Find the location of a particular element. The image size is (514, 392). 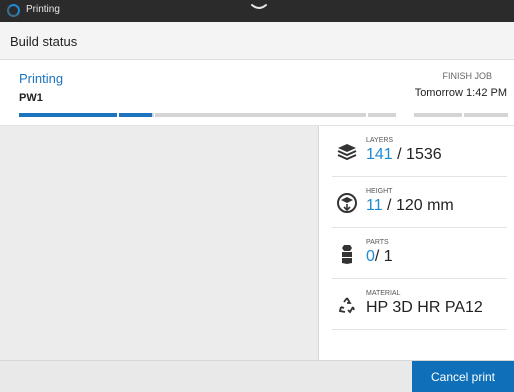

metric-parts: PARTS 0/ 1 is located at coordinates (419, 253).